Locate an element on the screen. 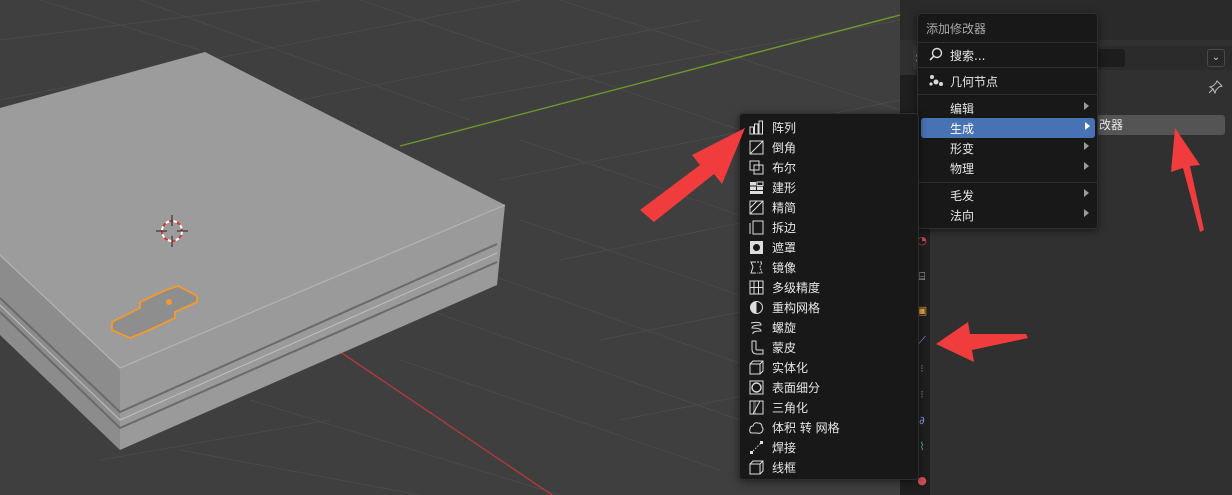 This screenshot has width=1232, height=495. red-arrow-add-modifier is located at coordinates (1187, 180).